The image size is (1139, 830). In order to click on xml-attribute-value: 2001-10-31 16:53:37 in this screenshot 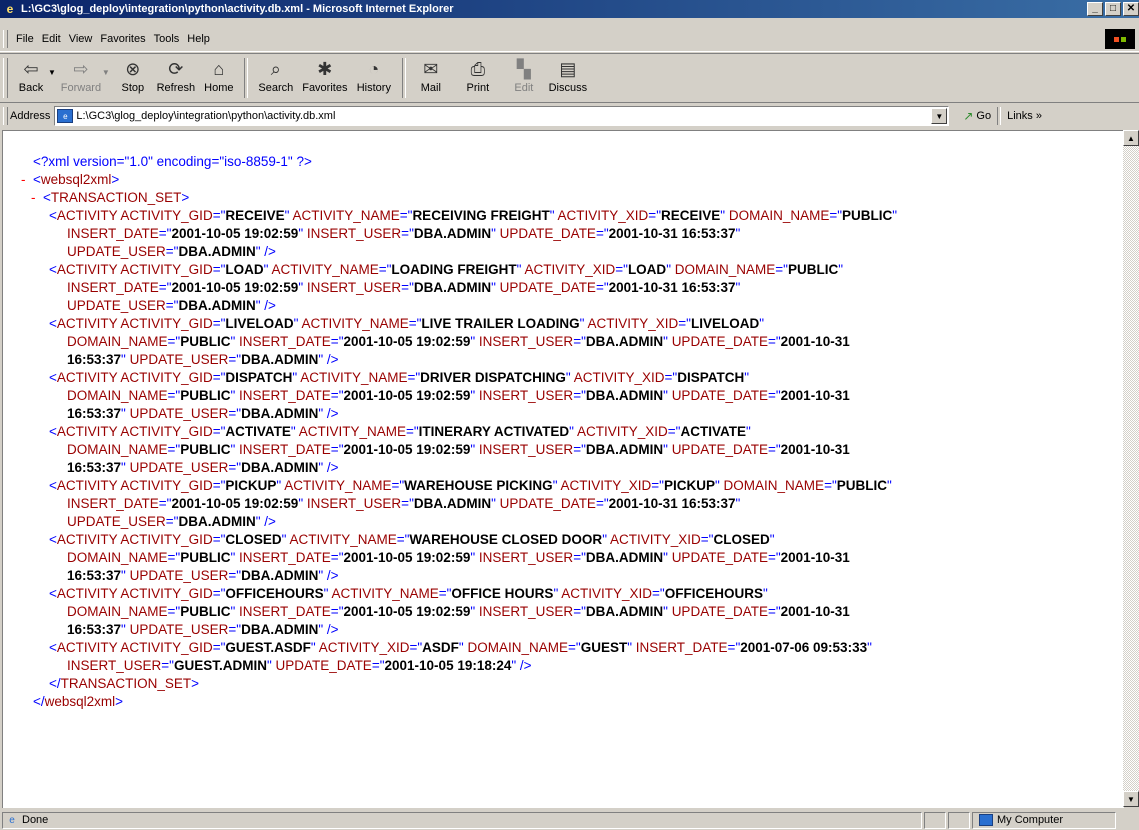, I will do `click(672, 287)`.